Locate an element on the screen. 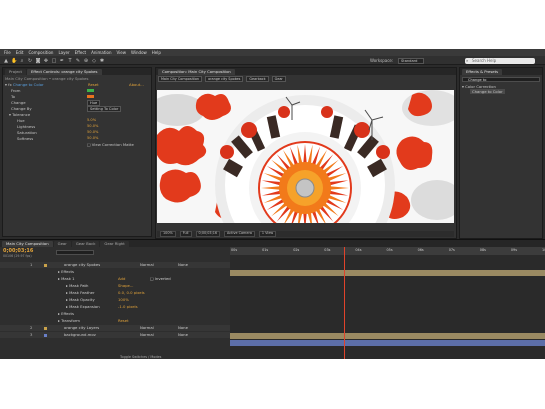  current-time: 0;00;03;16 is located at coordinates (208, 234).